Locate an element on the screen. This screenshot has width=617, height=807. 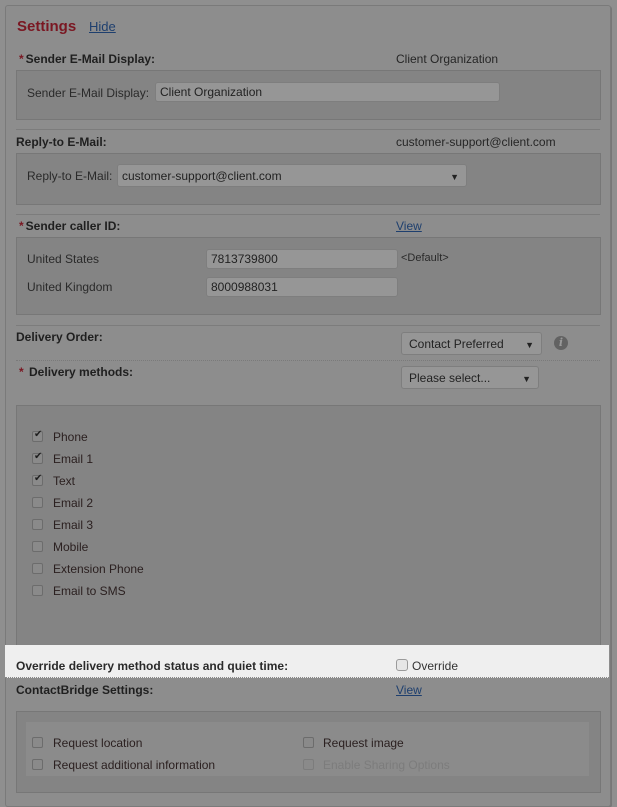
delivery-method-label: Extension Phone is located at coordinates (98, 569).